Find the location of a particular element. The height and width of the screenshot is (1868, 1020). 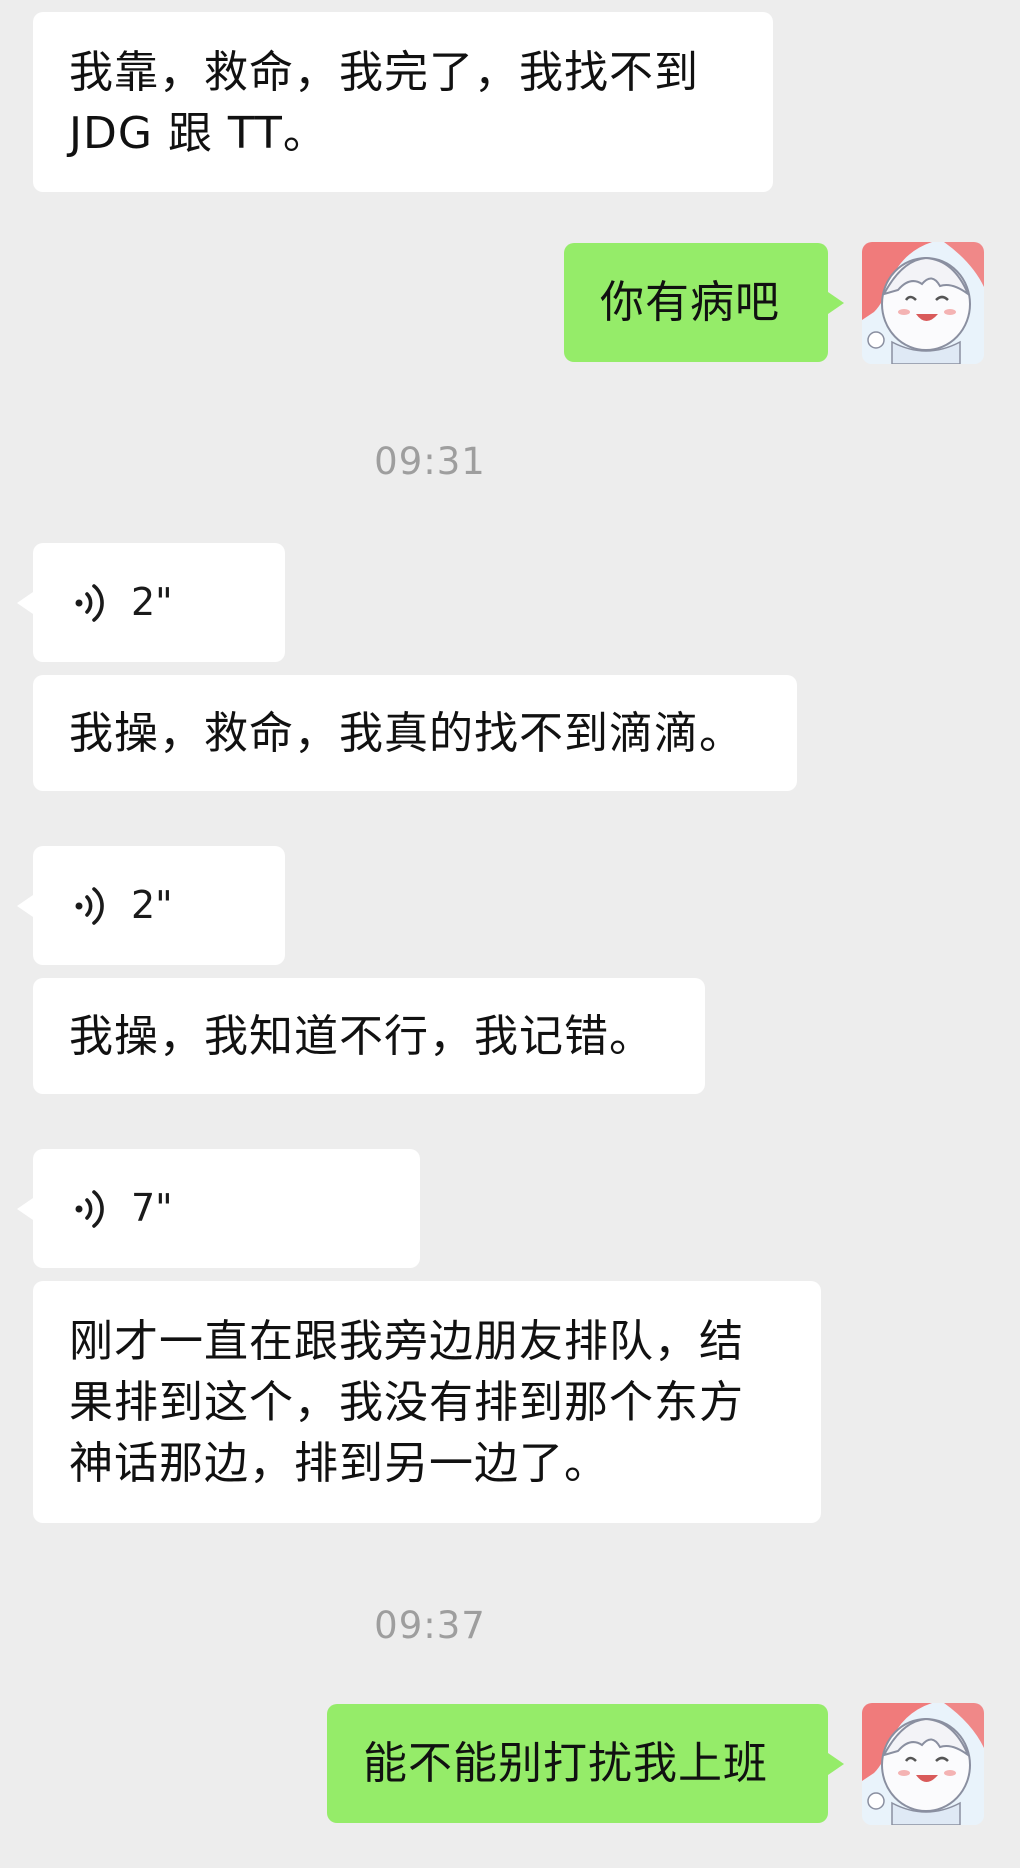

incoming-message-bubble: 我靠，救命，我完了，我找不到 JDG 跟 TT。 is located at coordinates (403, 102).